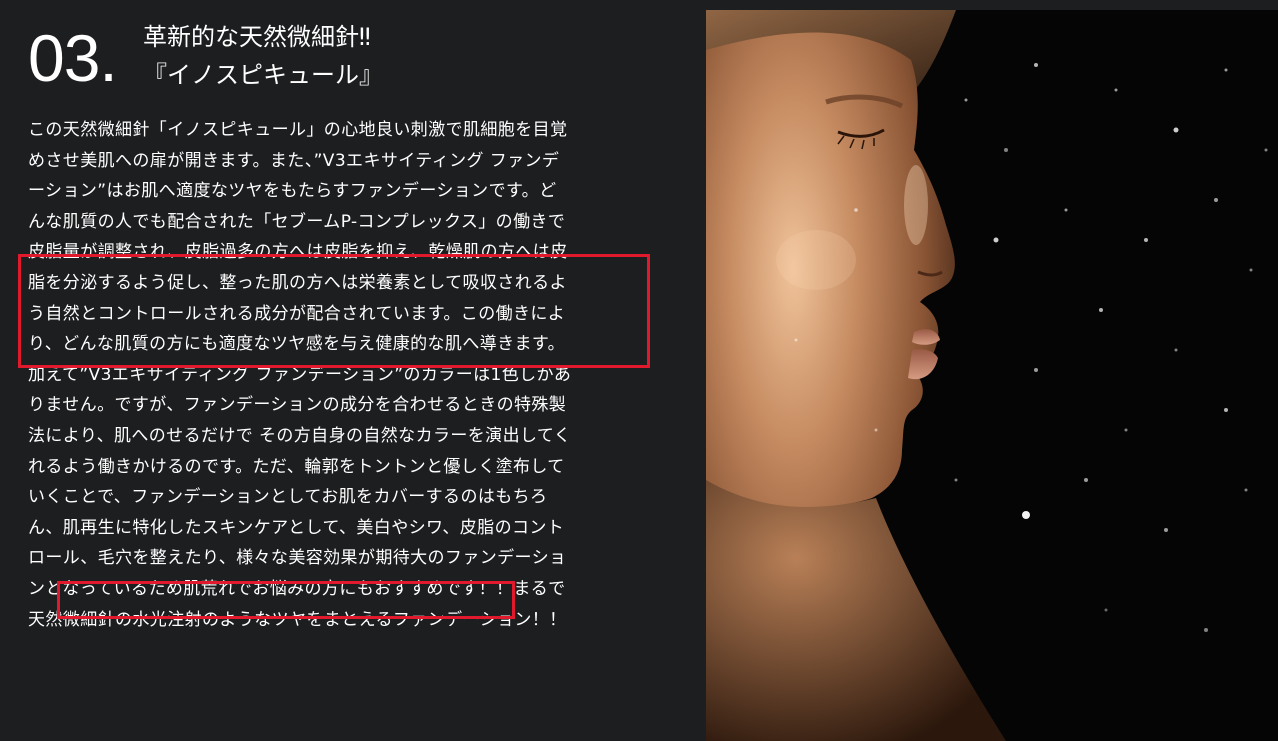 Image resolution: width=1278 pixels, height=741 pixels. Describe the element at coordinates (288, 497) in the screenshot. I see `body-line: いくことで、ファンデーションとしてお肌をカバーするのはもちろ` at that location.